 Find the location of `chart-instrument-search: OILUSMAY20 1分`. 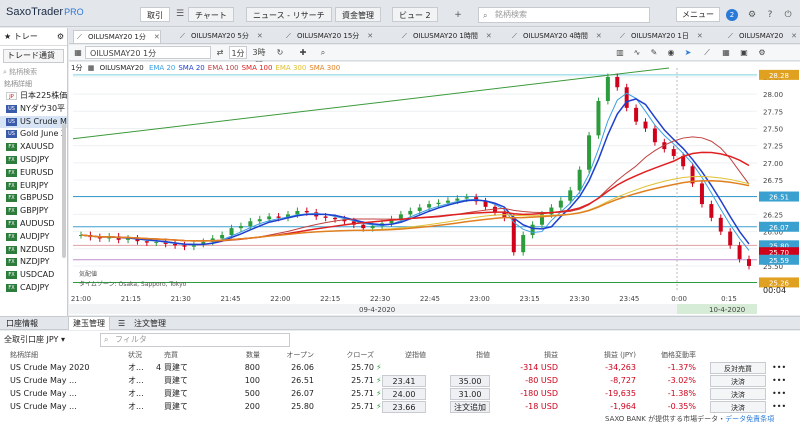

chart-instrument-search: OILUSMAY20 1分 is located at coordinates (148, 52).